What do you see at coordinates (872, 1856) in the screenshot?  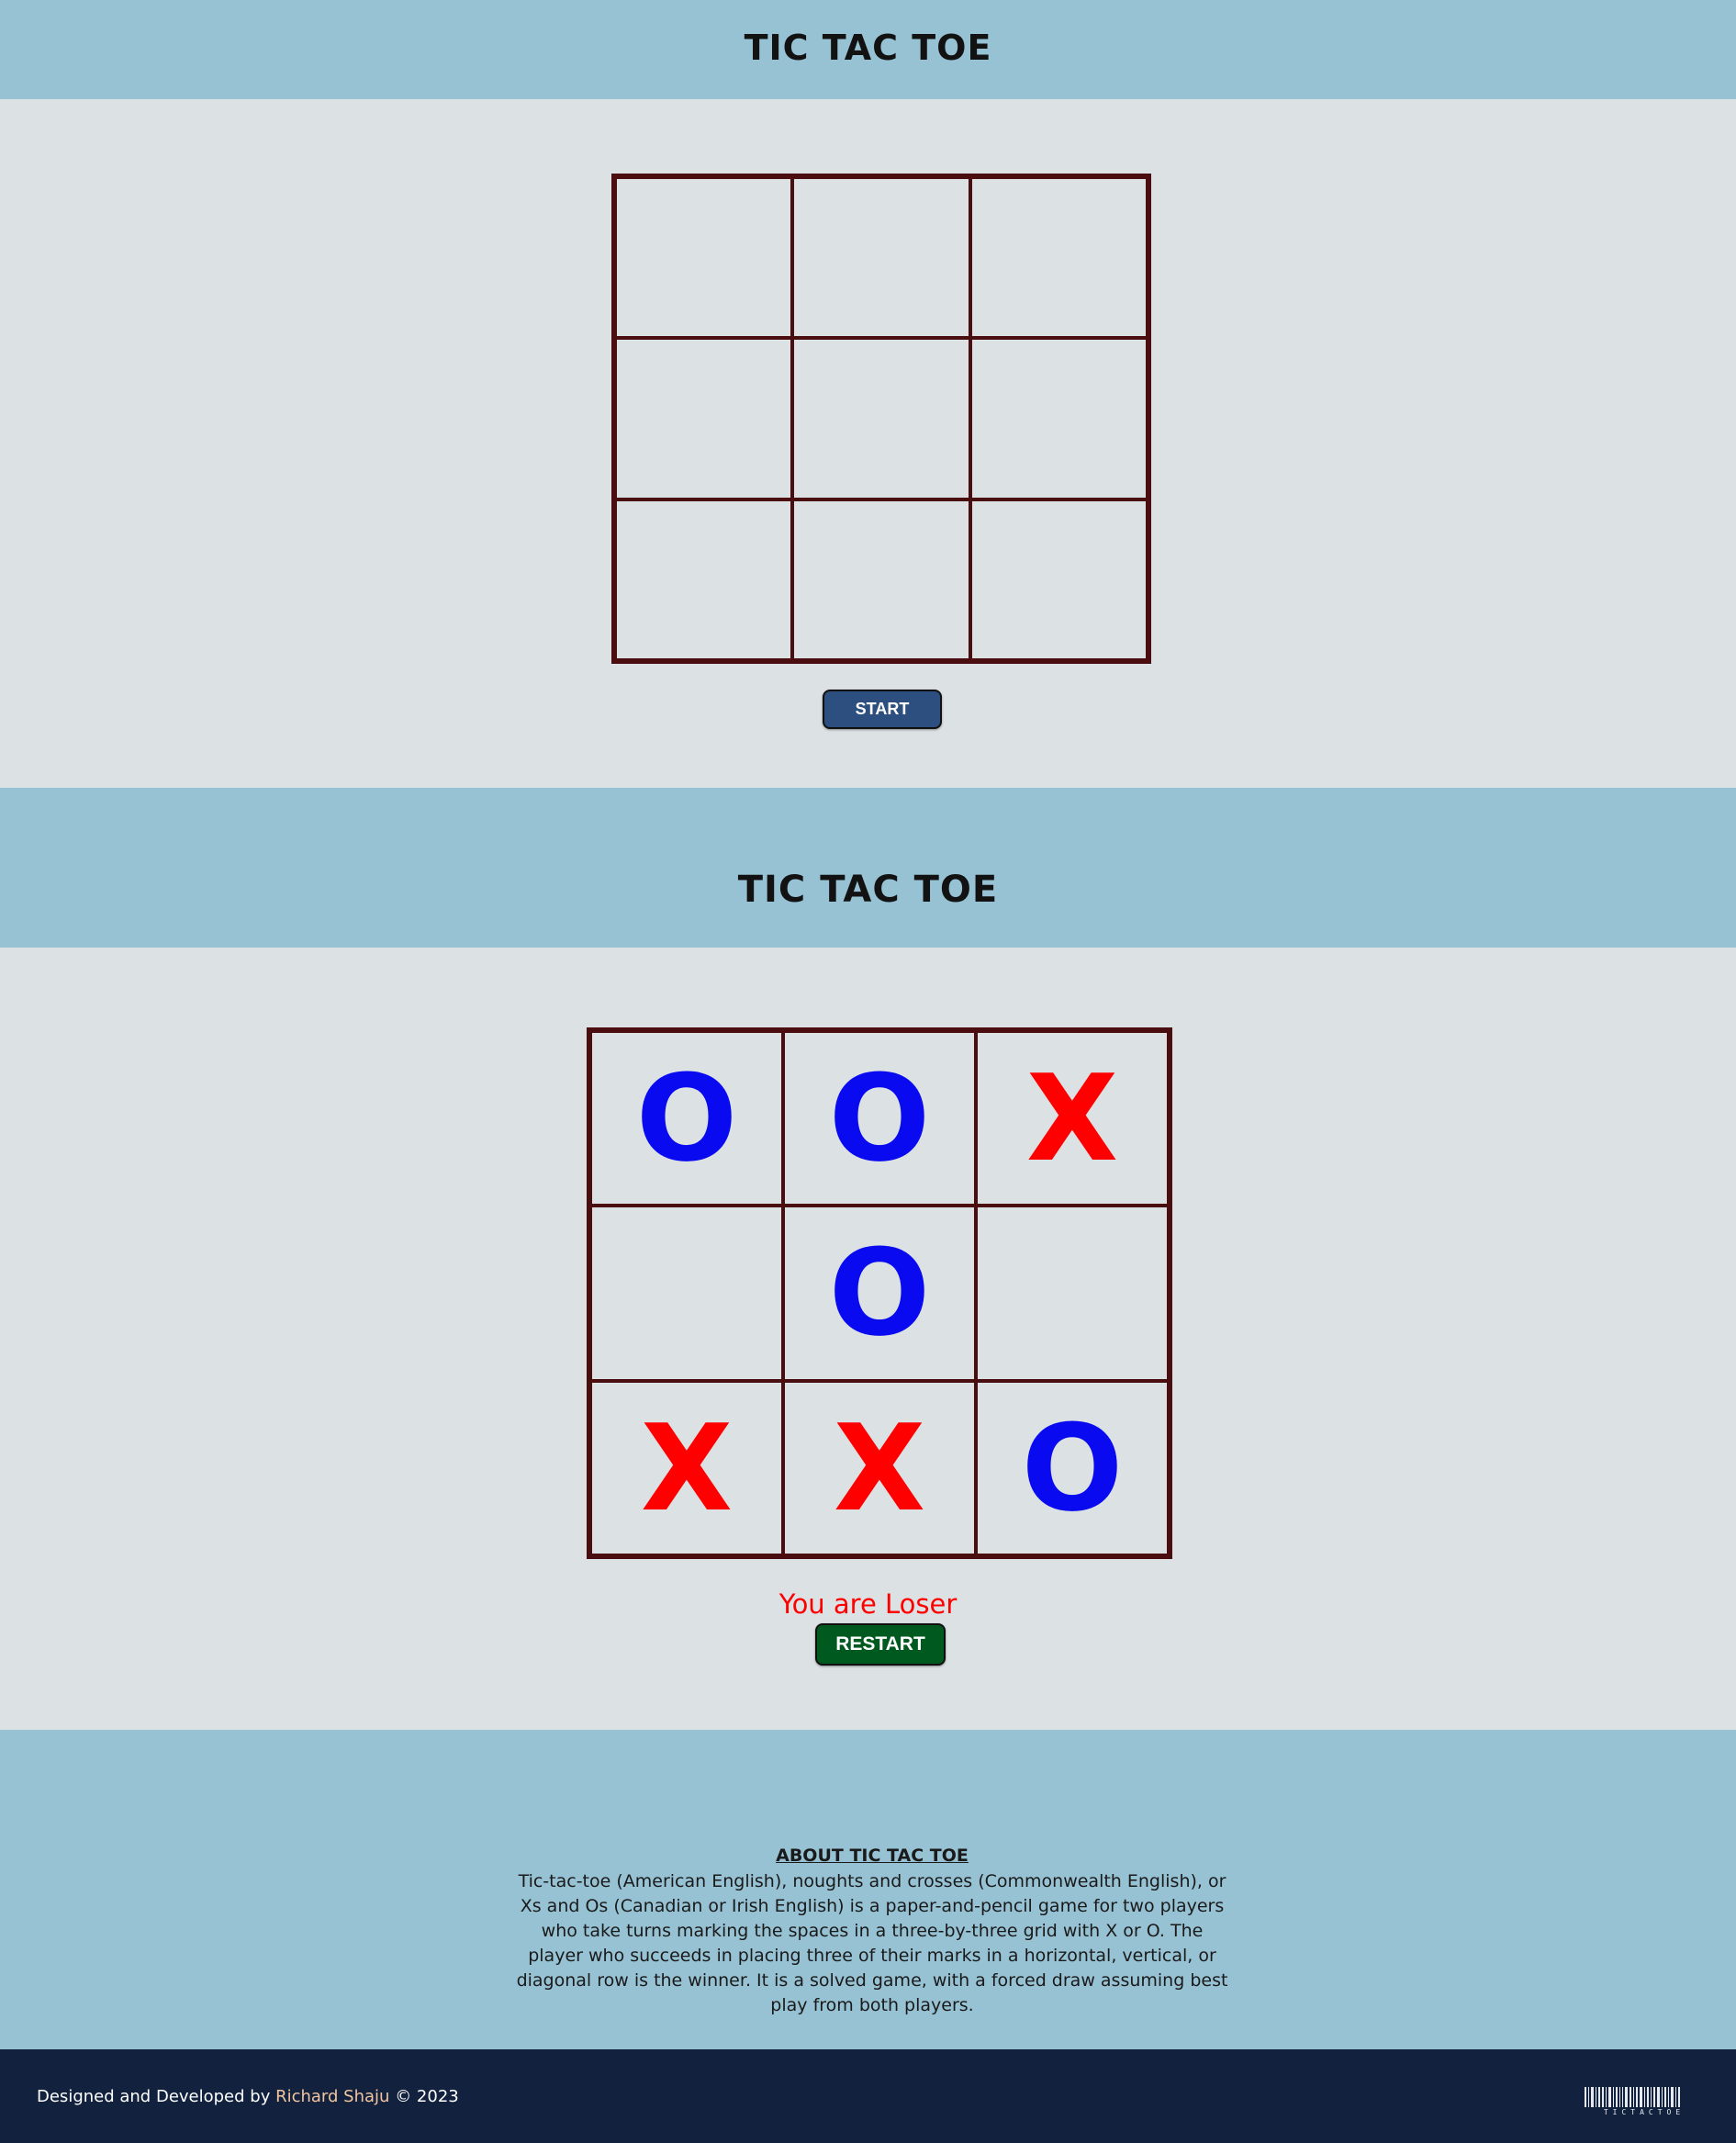 I see `about-heading: ABOUT TIC TAC TOE` at bounding box center [872, 1856].